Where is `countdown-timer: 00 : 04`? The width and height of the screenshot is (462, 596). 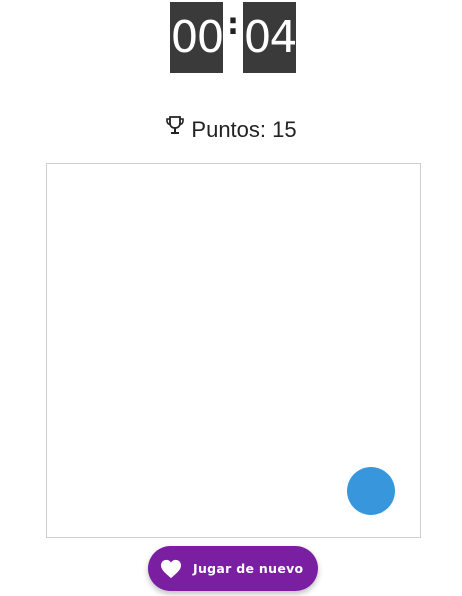
countdown-timer: 00 : 04 is located at coordinates (234, 37).